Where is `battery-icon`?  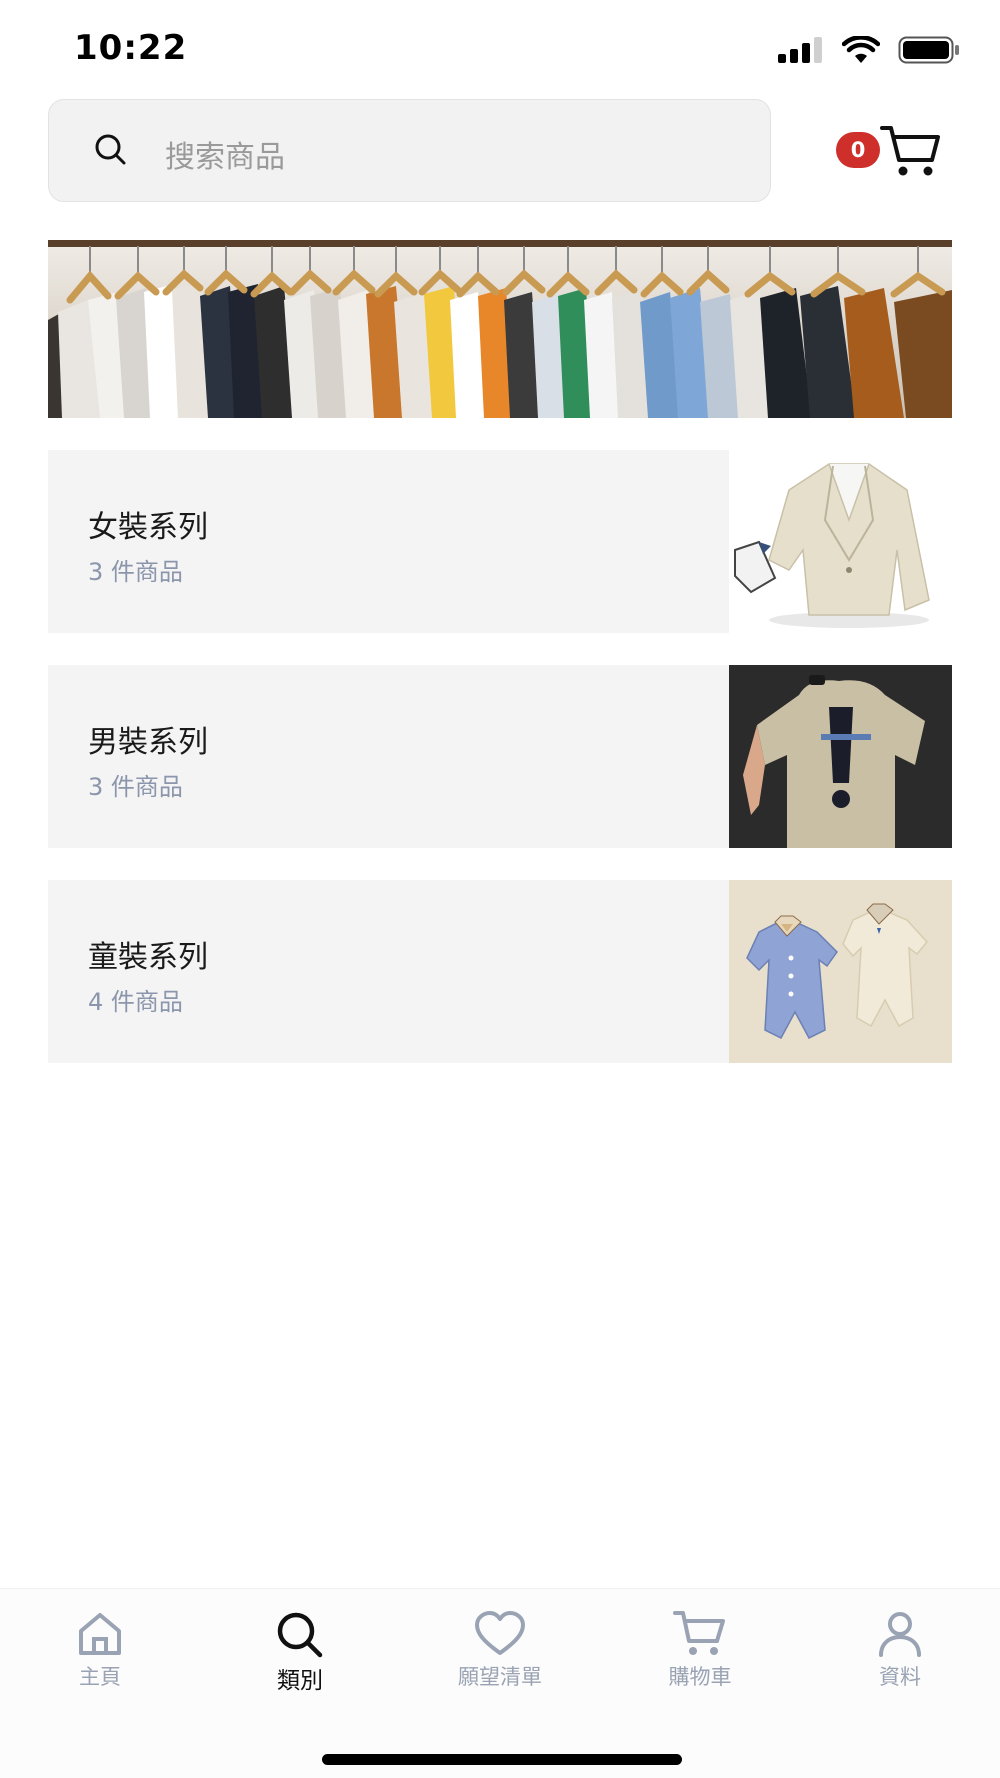
battery-icon is located at coordinates (928, 50).